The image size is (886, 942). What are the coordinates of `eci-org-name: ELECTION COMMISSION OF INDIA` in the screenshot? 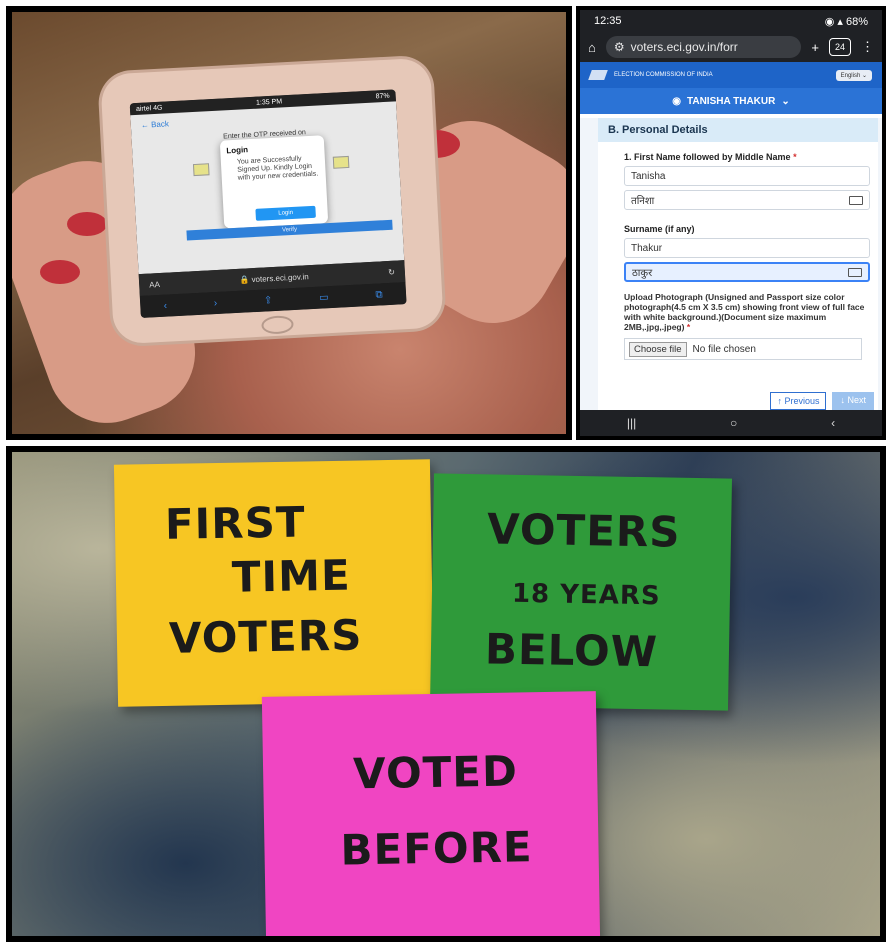 It's located at (663, 75).